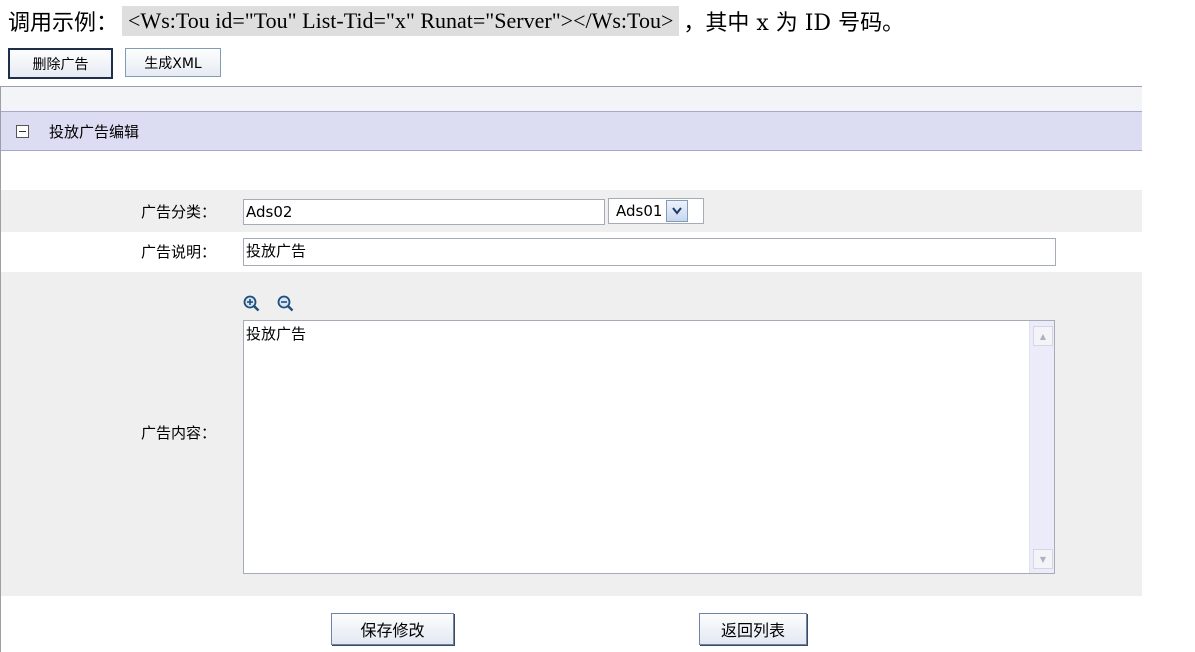 The image size is (1195, 652). What do you see at coordinates (753, 629) in the screenshot?
I see `back-to-list-button: 返回列表` at bounding box center [753, 629].